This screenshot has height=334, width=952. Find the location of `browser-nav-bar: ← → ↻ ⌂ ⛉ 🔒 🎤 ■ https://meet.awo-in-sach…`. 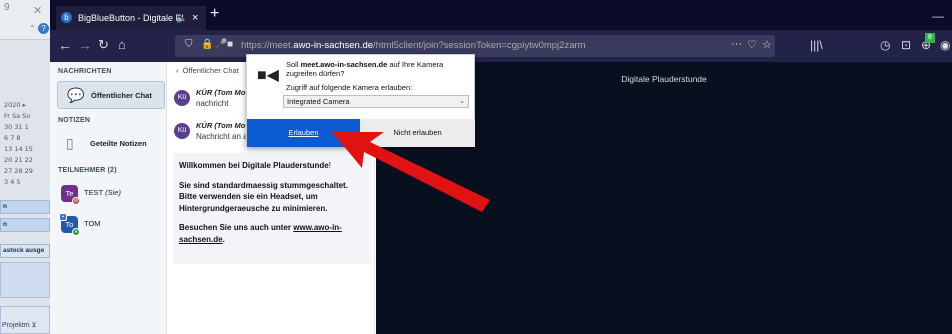

browser-nav-bar: ← → ↻ ⌂ ⛉ 🔒 🎤 ■ https://meet.awo-in-sach… is located at coordinates (501, 46).